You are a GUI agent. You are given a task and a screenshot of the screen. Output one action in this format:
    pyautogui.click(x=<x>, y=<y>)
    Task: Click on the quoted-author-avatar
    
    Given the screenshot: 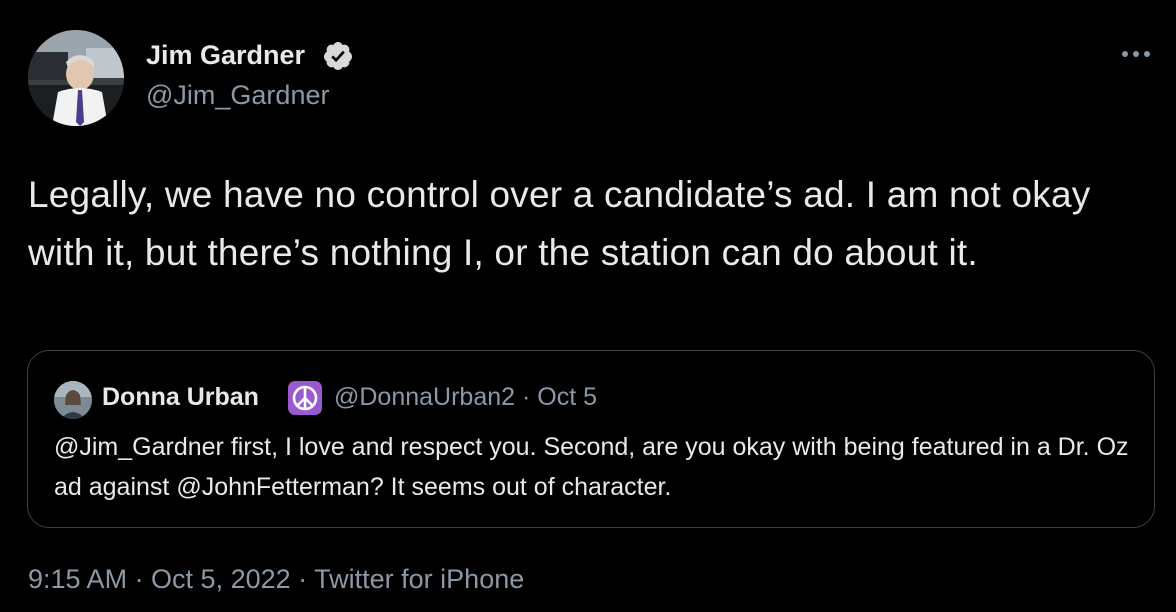 What is the action you would take?
    pyautogui.click(x=73, y=400)
    